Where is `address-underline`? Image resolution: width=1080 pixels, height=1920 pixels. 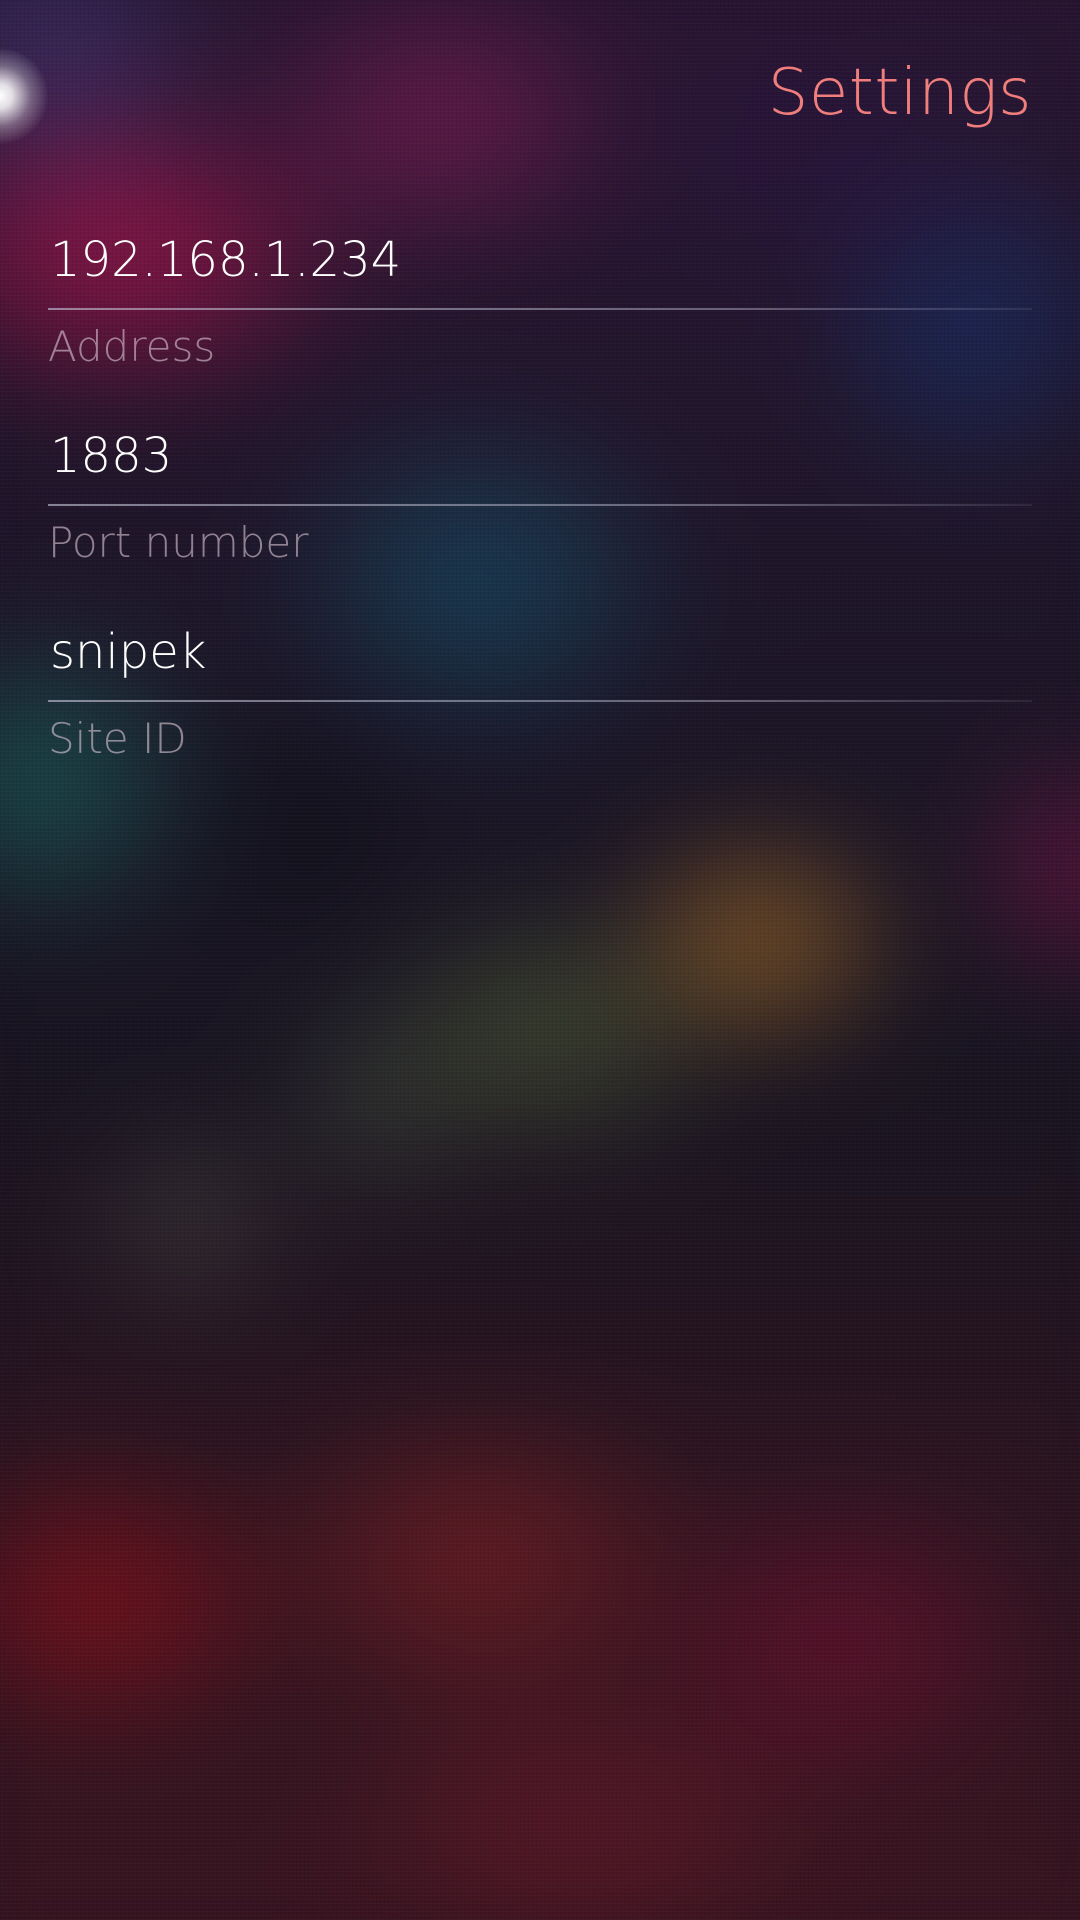
address-underline is located at coordinates (540, 309).